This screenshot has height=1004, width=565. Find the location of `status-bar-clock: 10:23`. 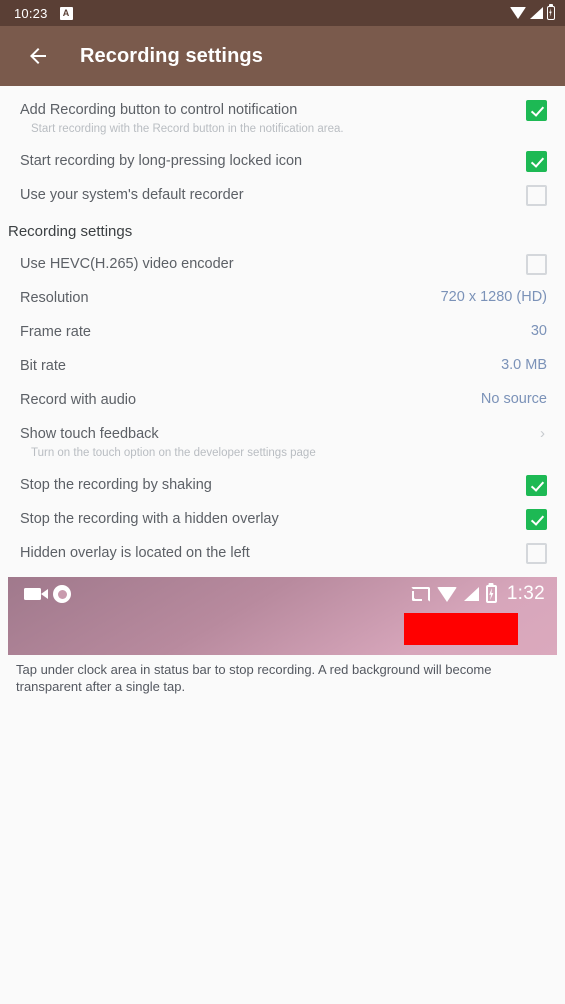

status-bar-clock: 10:23 is located at coordinates (31, 13).